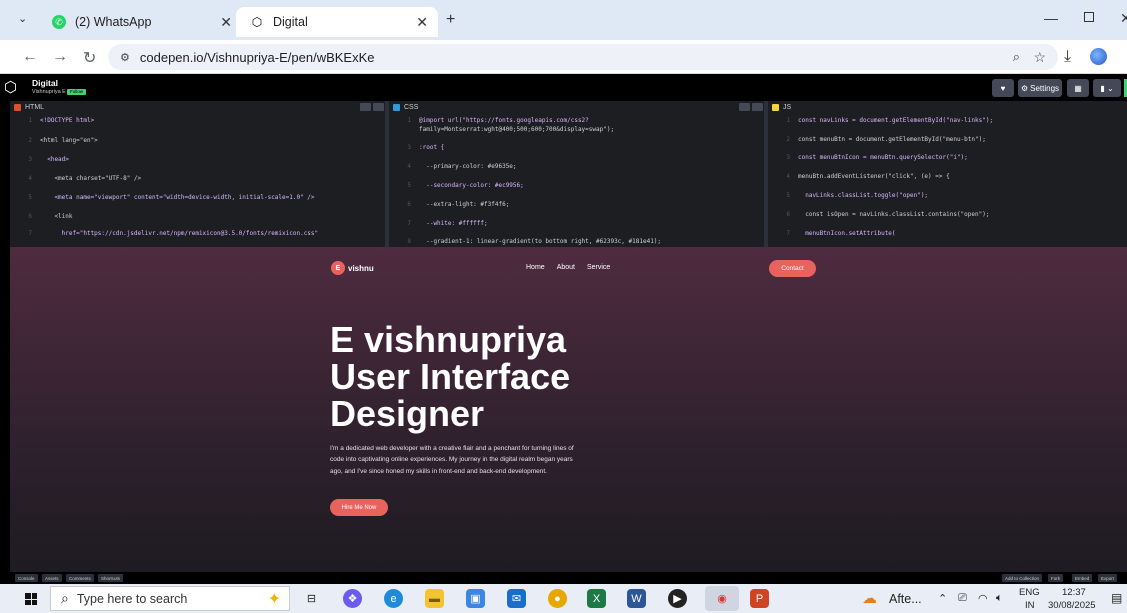  I want to click on excel-icon: X, so click(596, 598).